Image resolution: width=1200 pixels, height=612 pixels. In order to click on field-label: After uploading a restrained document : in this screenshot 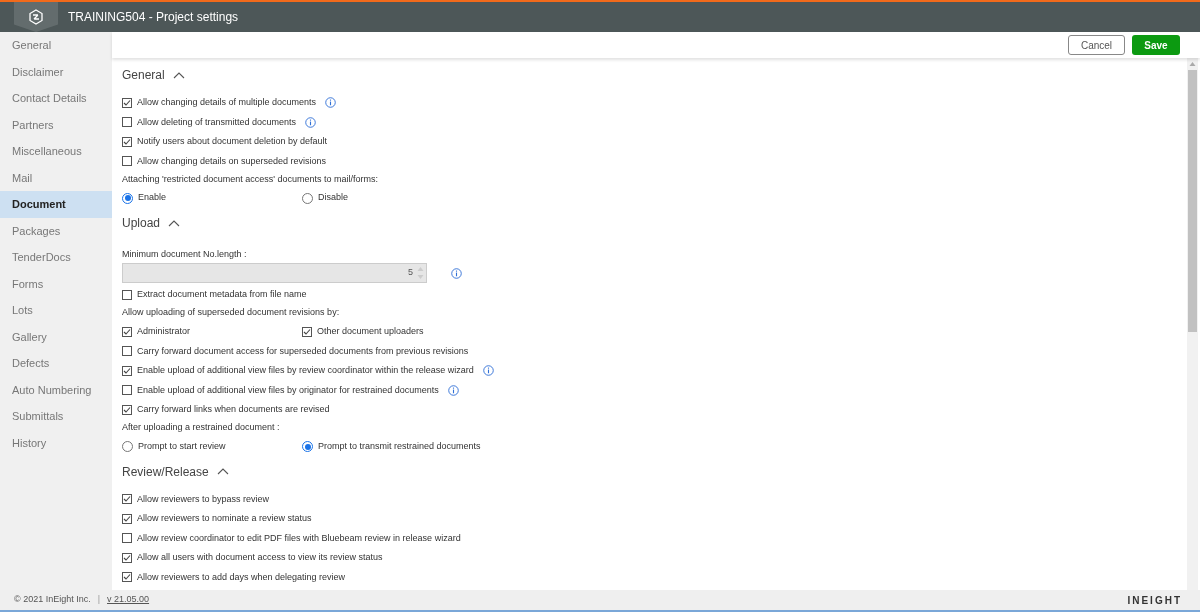, I will do `click(201, 428)`.